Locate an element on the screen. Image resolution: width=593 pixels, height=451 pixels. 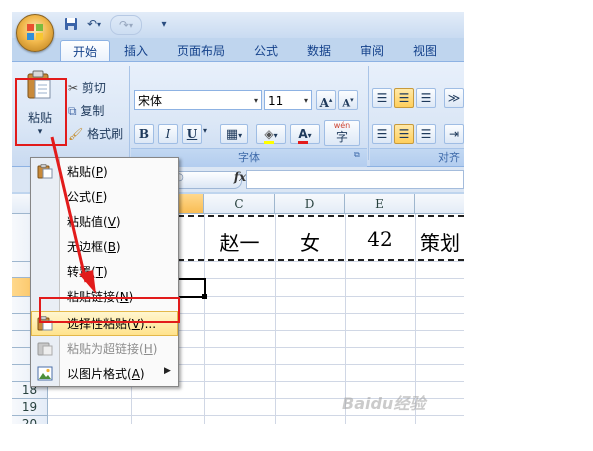
office-button is located at coordinates (35, 33).